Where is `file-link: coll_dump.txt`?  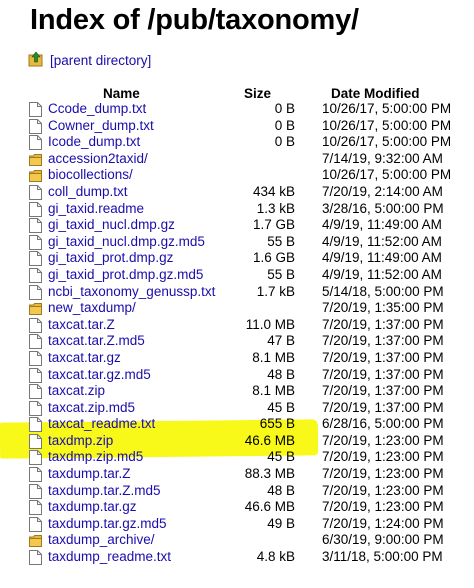 file-link: coll_dump.txt is located at coordinates (88, 192).